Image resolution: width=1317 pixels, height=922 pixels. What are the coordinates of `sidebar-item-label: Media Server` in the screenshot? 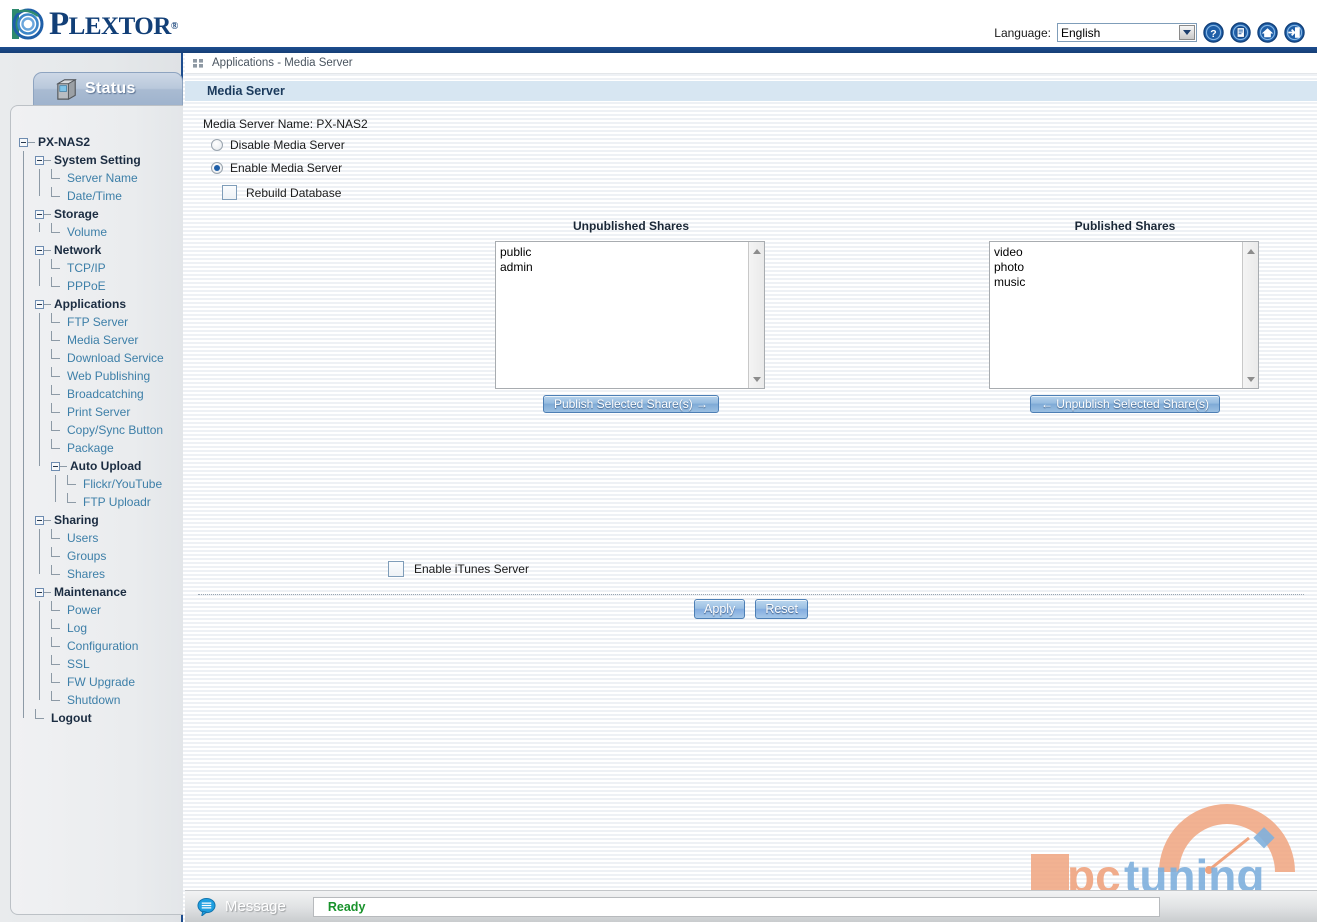 It's located at (103, 340).